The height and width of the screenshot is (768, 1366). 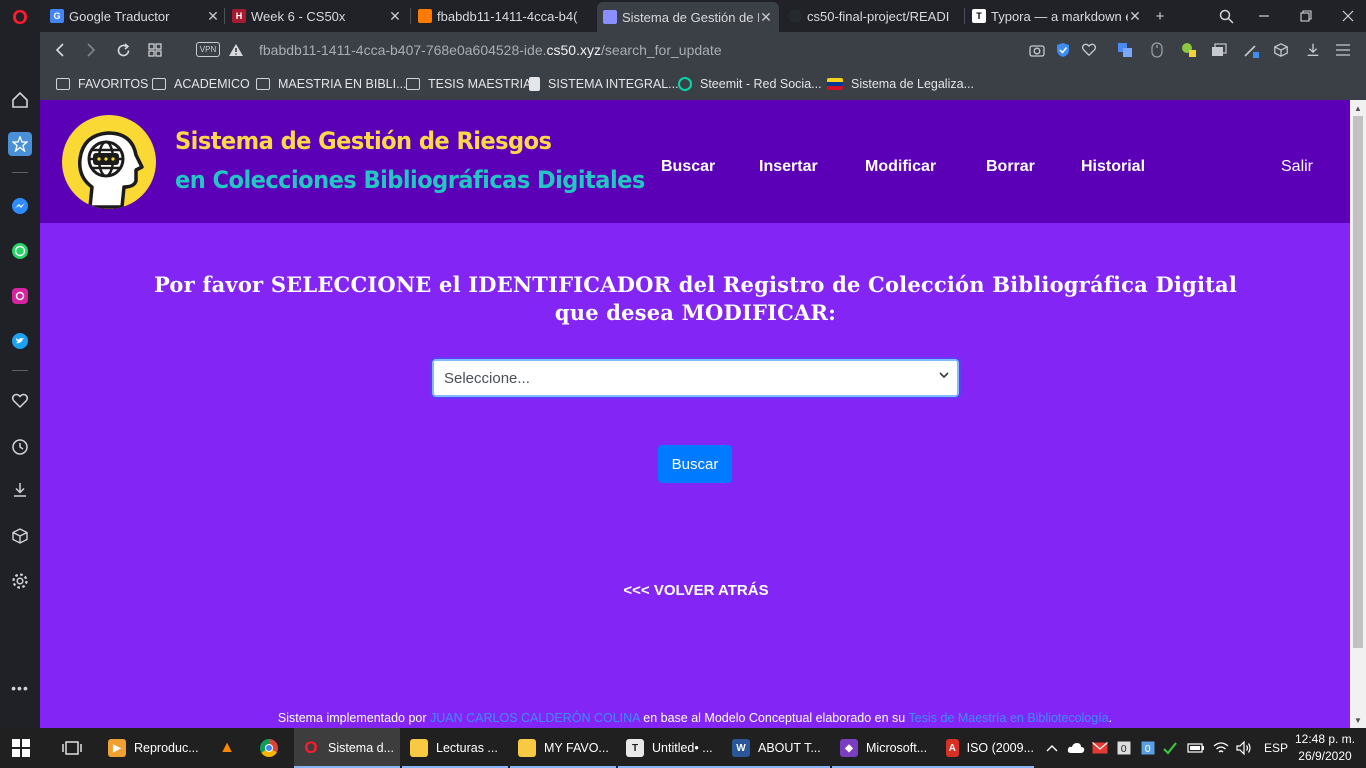 I want to click on tab-week6-cs50x: H Week 6 - CS50x ✕, so click(x=317, y=16).